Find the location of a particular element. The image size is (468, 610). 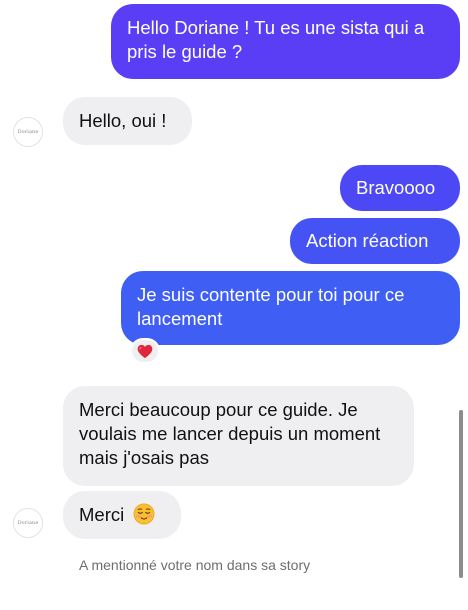

message-reaction is located at coordinates (145, 351).